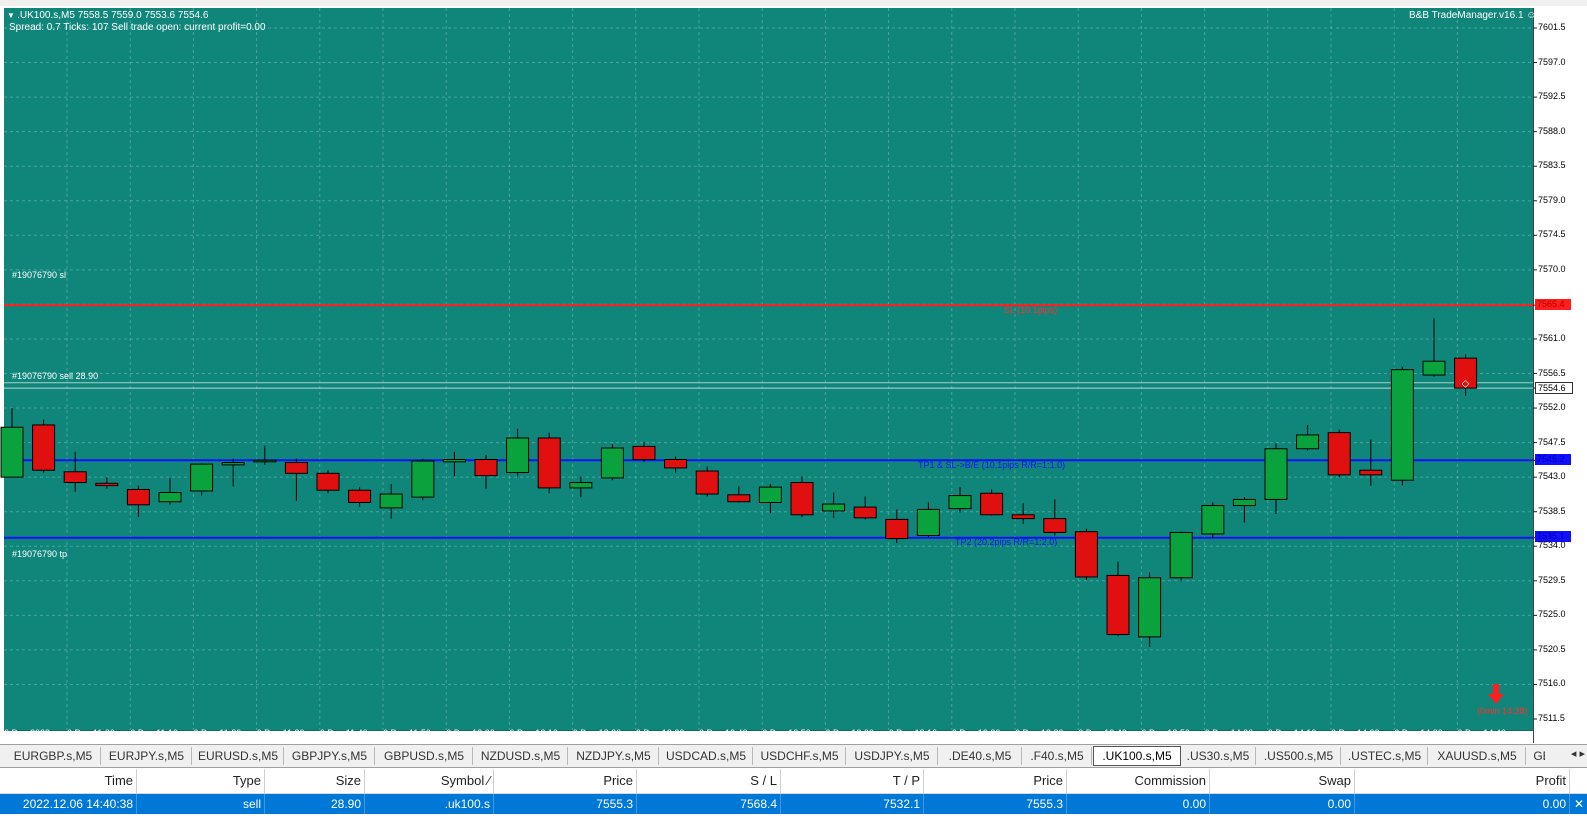 This screenshot has width=1587, height=824. Describe the element at coordinates (1031, 310) in the screenshot. I see `sl-line-label: SL (10.1pips)` at that location.